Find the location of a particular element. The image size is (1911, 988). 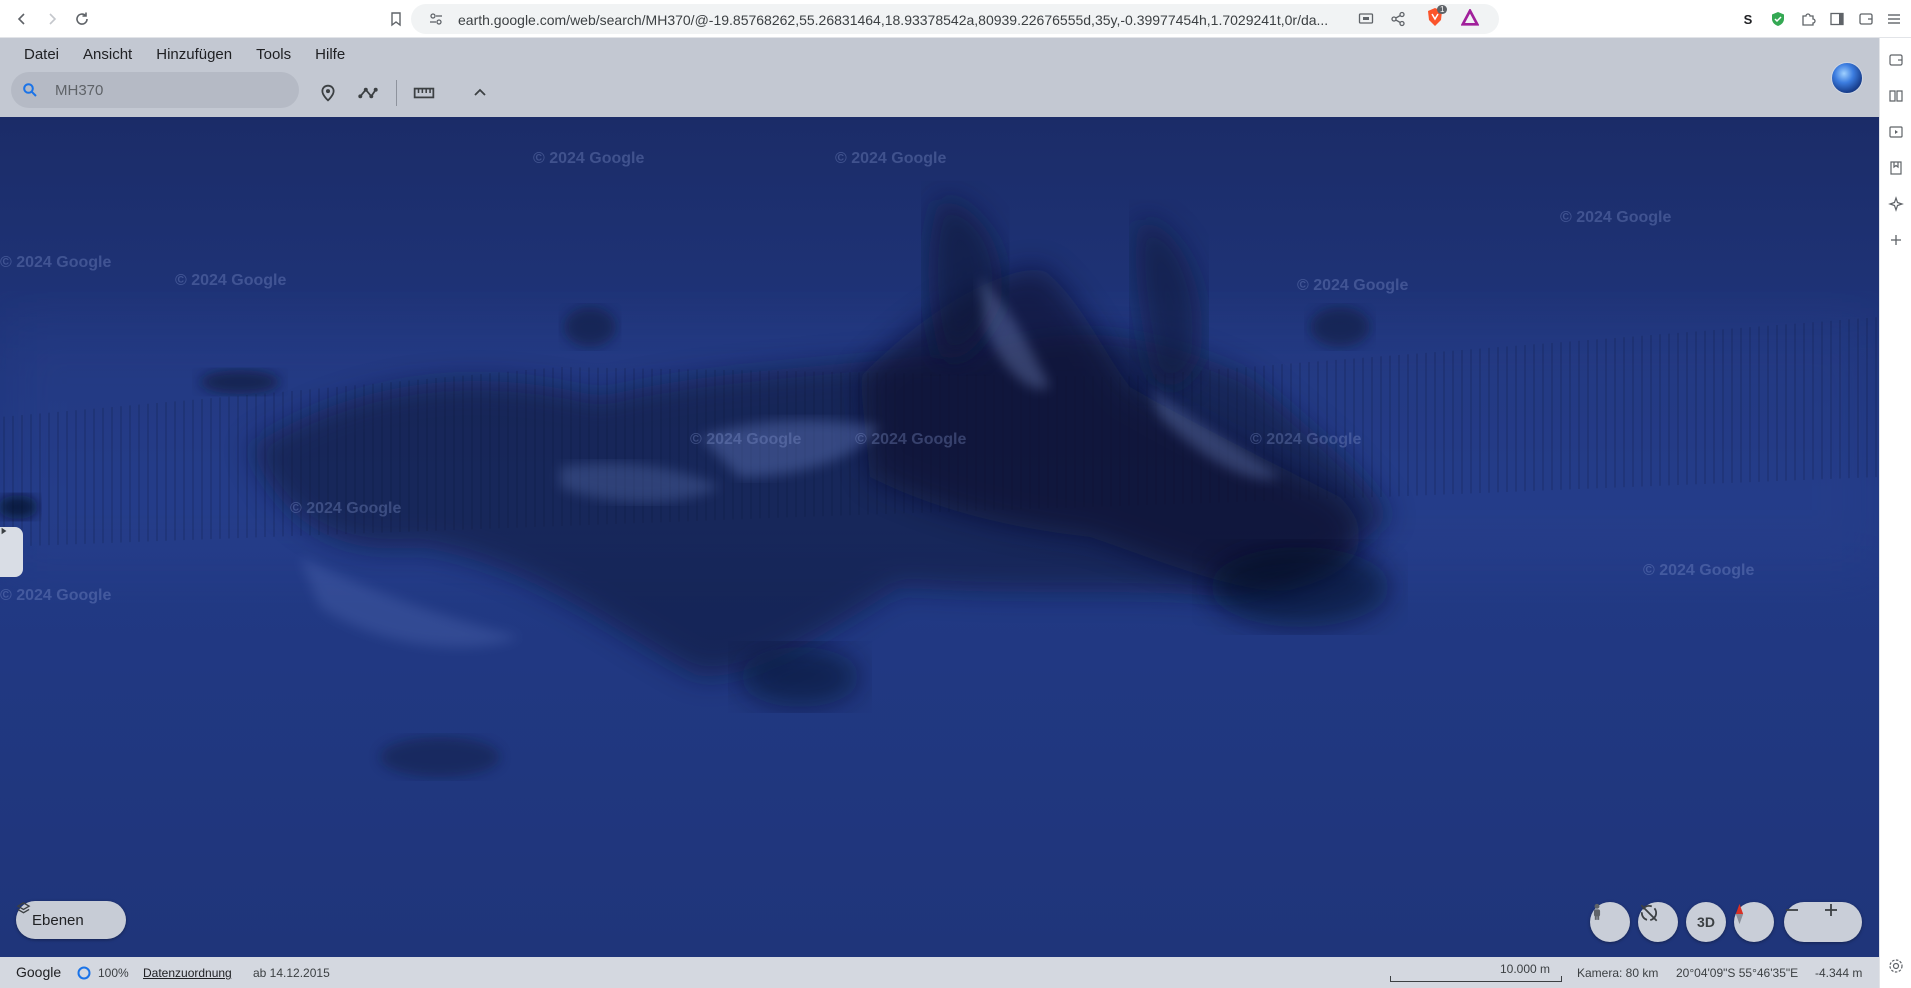

plus-icon is located at coordinates (1831, 910).